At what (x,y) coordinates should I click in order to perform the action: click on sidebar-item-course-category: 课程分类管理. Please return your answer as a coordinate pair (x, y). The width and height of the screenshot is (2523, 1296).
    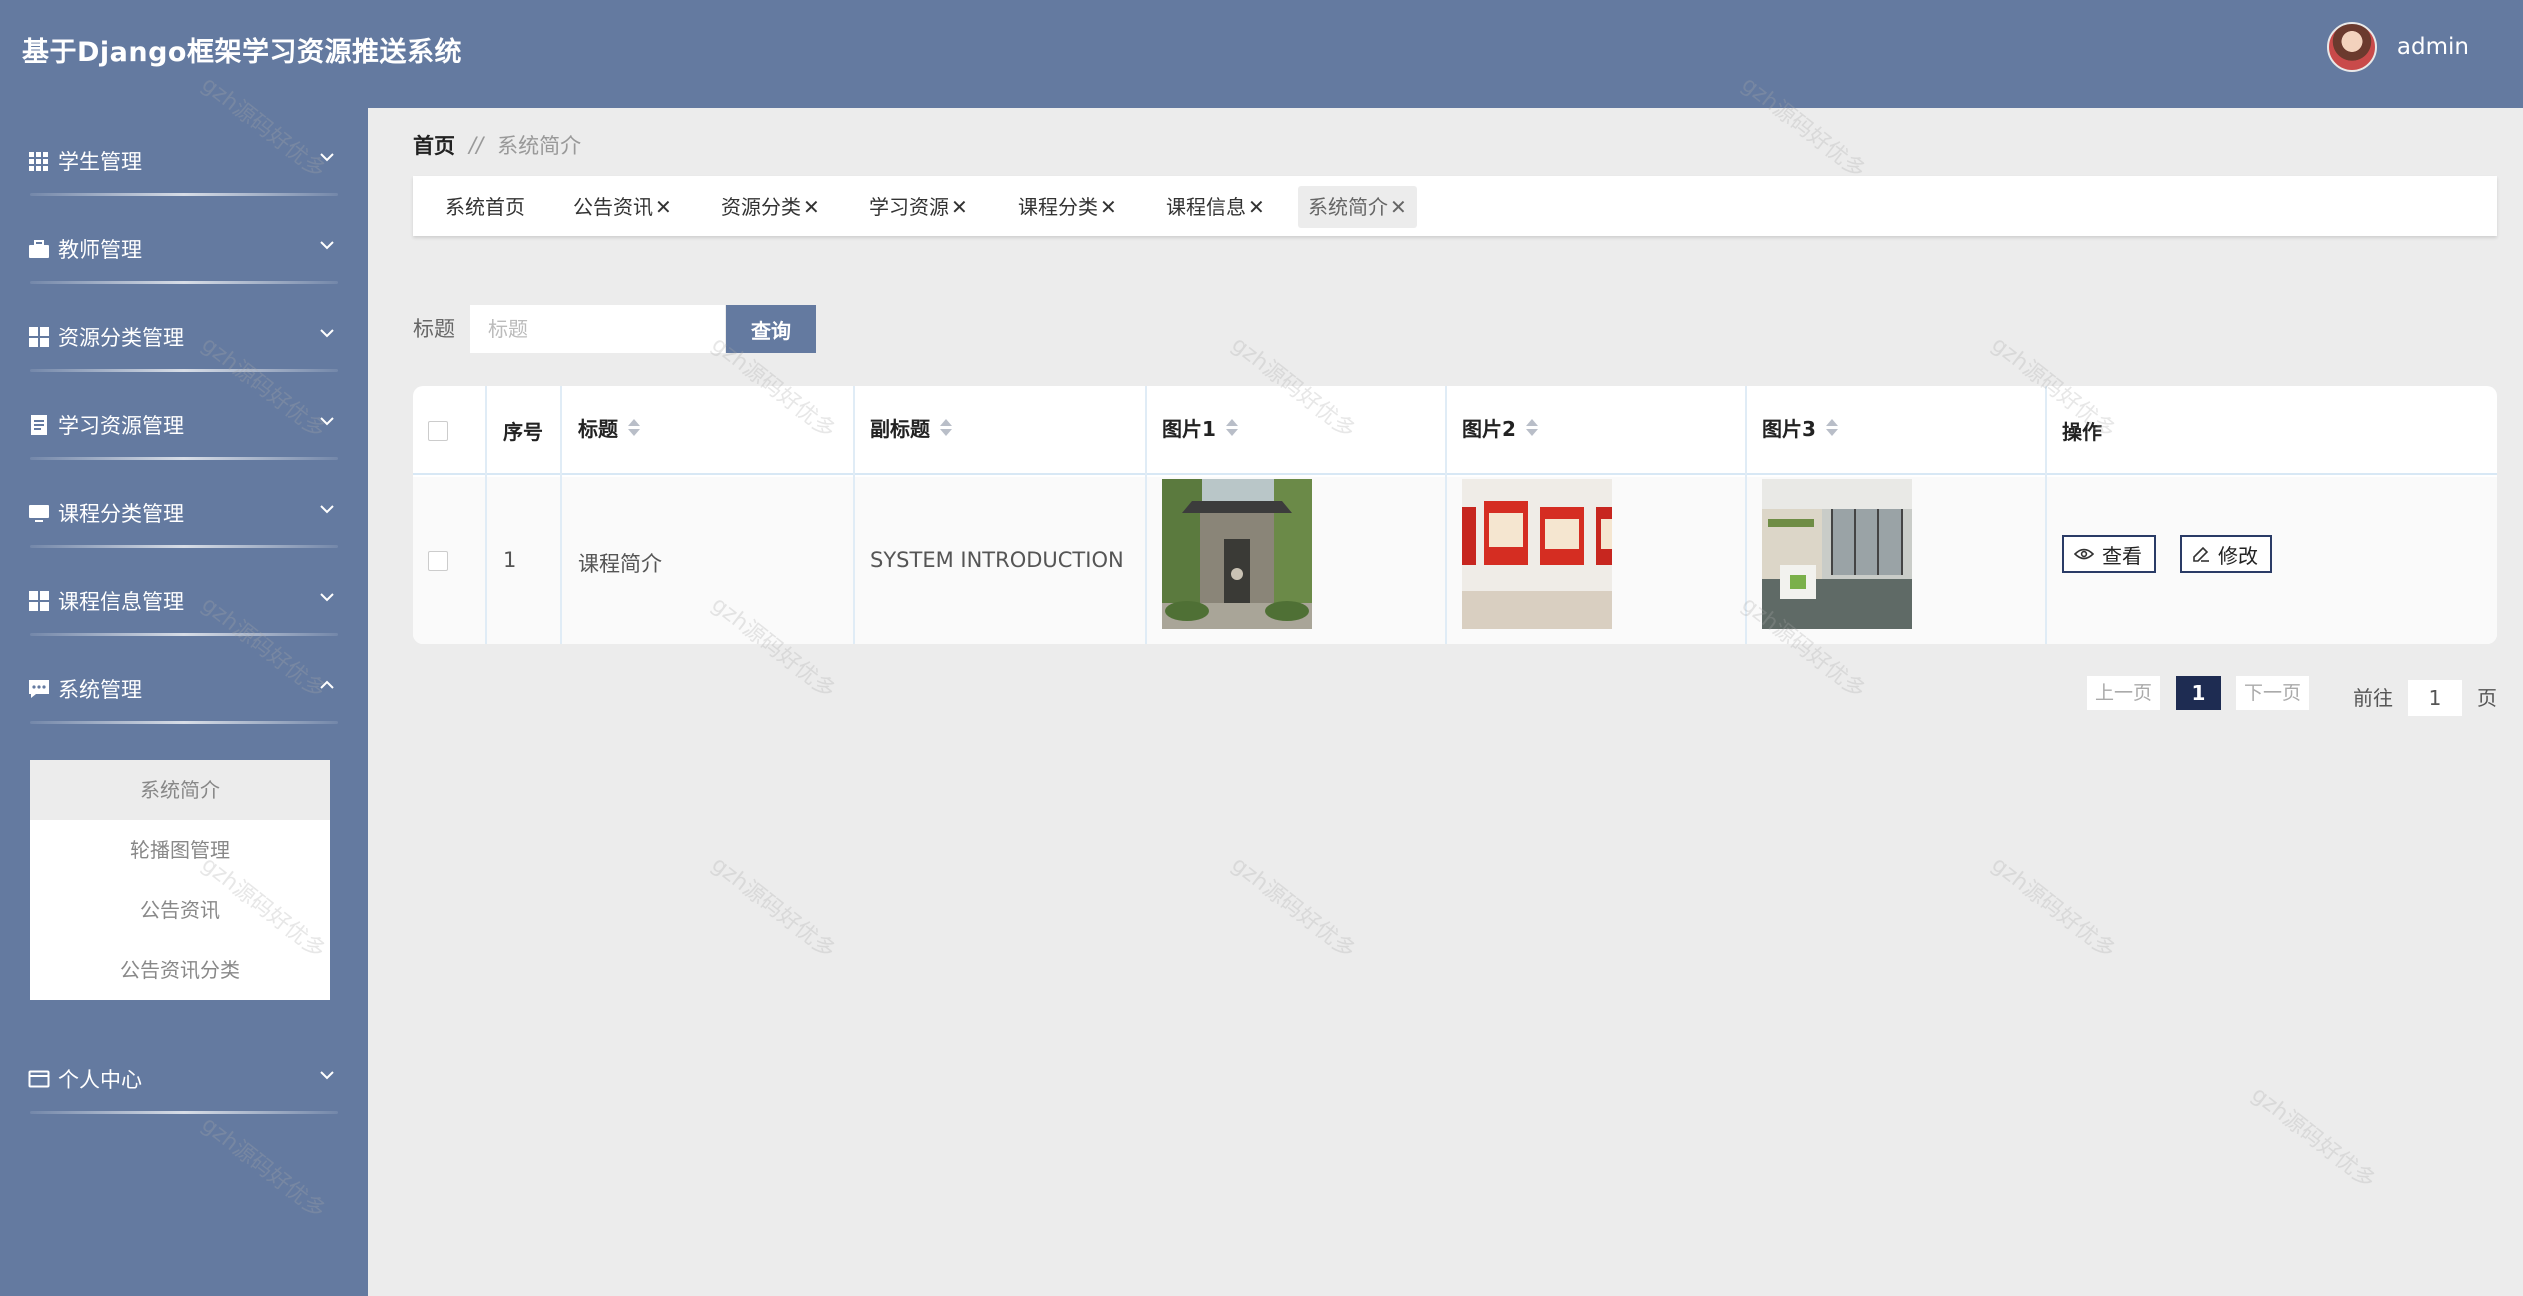
    Looking at the image, I should click on (184, 504).